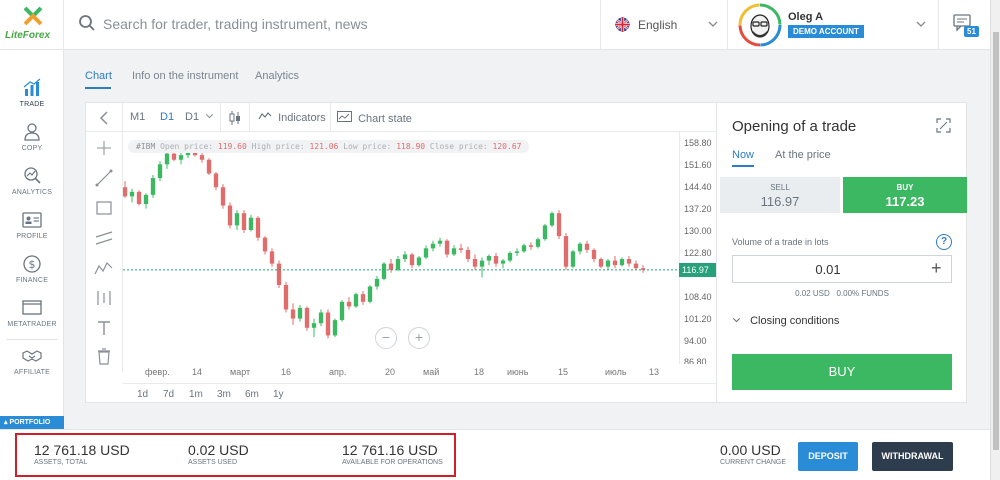  I want to click on tab-now: Now, so click(743, 155).